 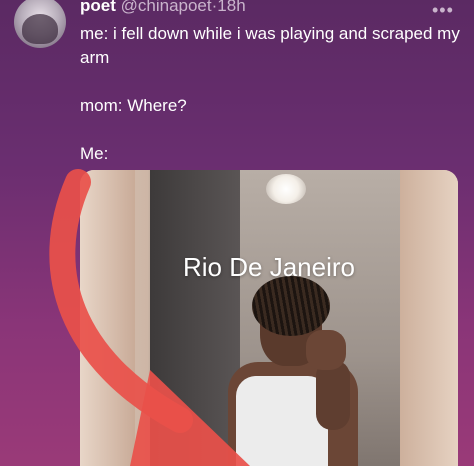 I want to click on photo-person-hair, so click(x=291, y=306).